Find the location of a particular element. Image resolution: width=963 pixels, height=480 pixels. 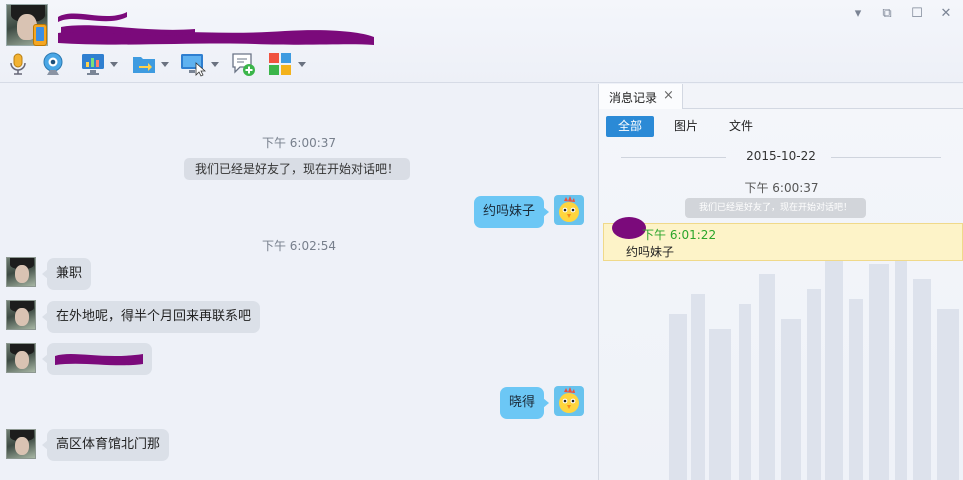

webcam-icon is located at coordinates (53, 63).